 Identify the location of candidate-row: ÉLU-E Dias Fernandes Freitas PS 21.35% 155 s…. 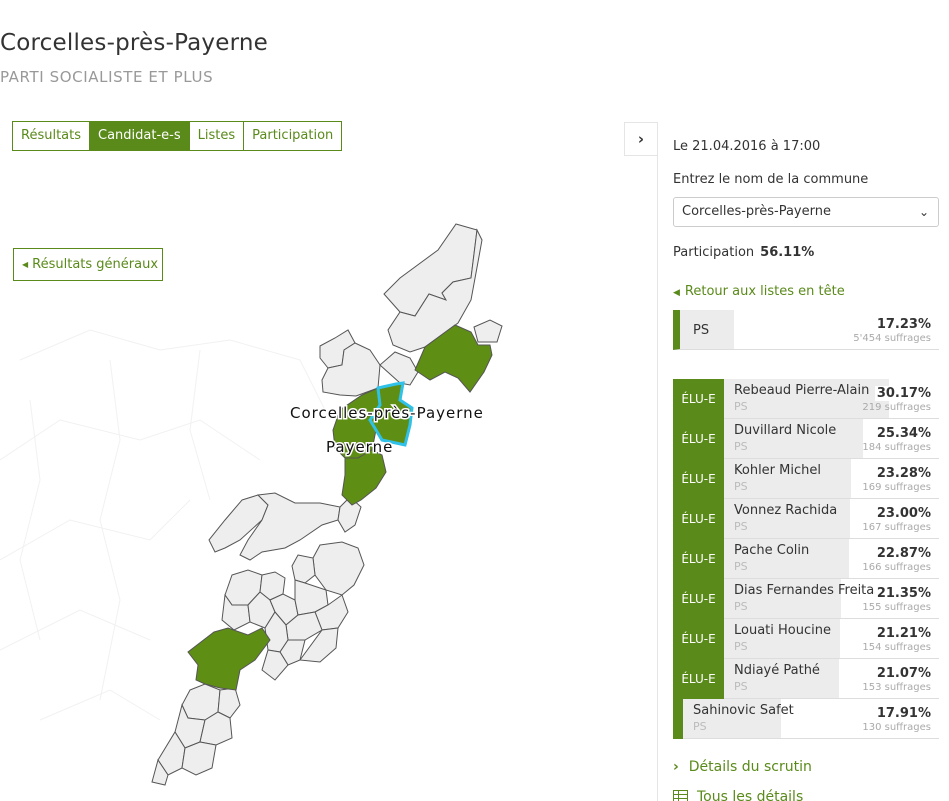
(806, 599).